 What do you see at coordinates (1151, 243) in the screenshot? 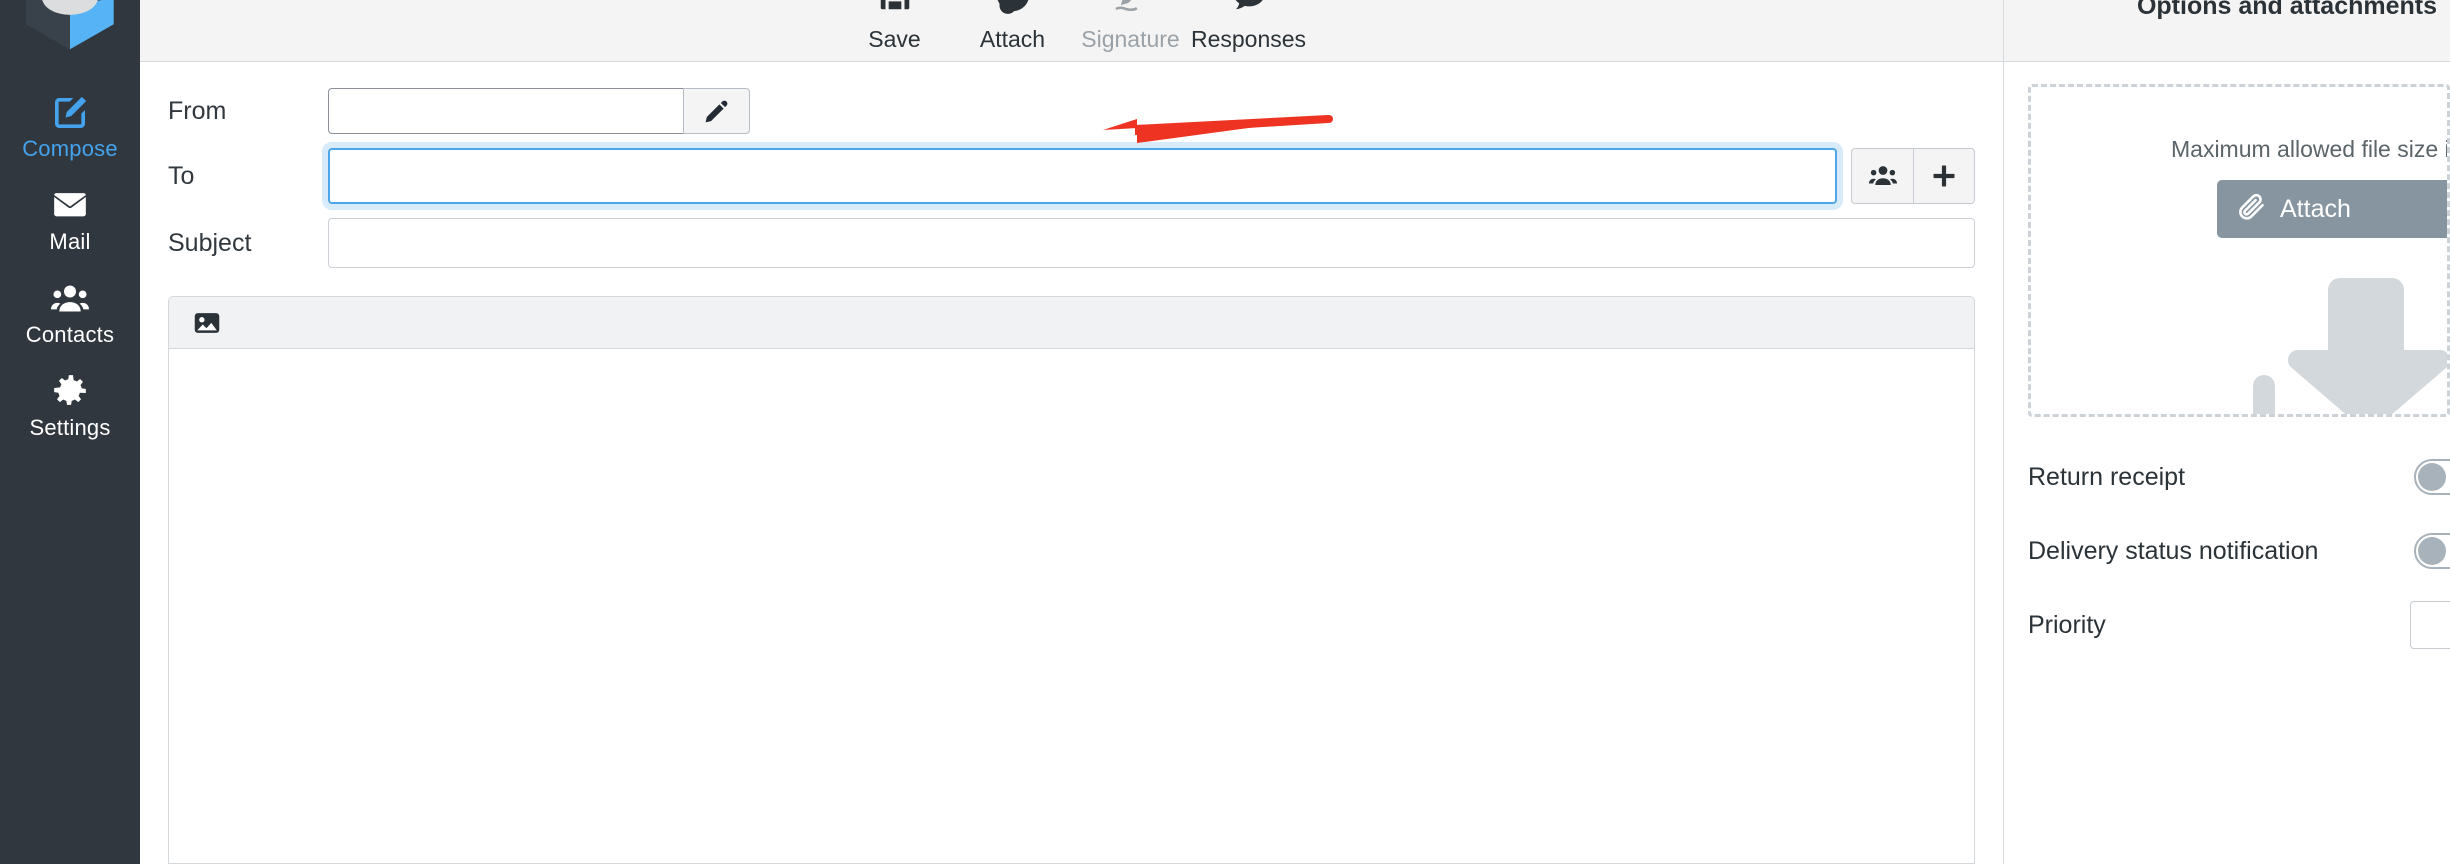
I see `subject-input` at bounding box center [1151, 243].